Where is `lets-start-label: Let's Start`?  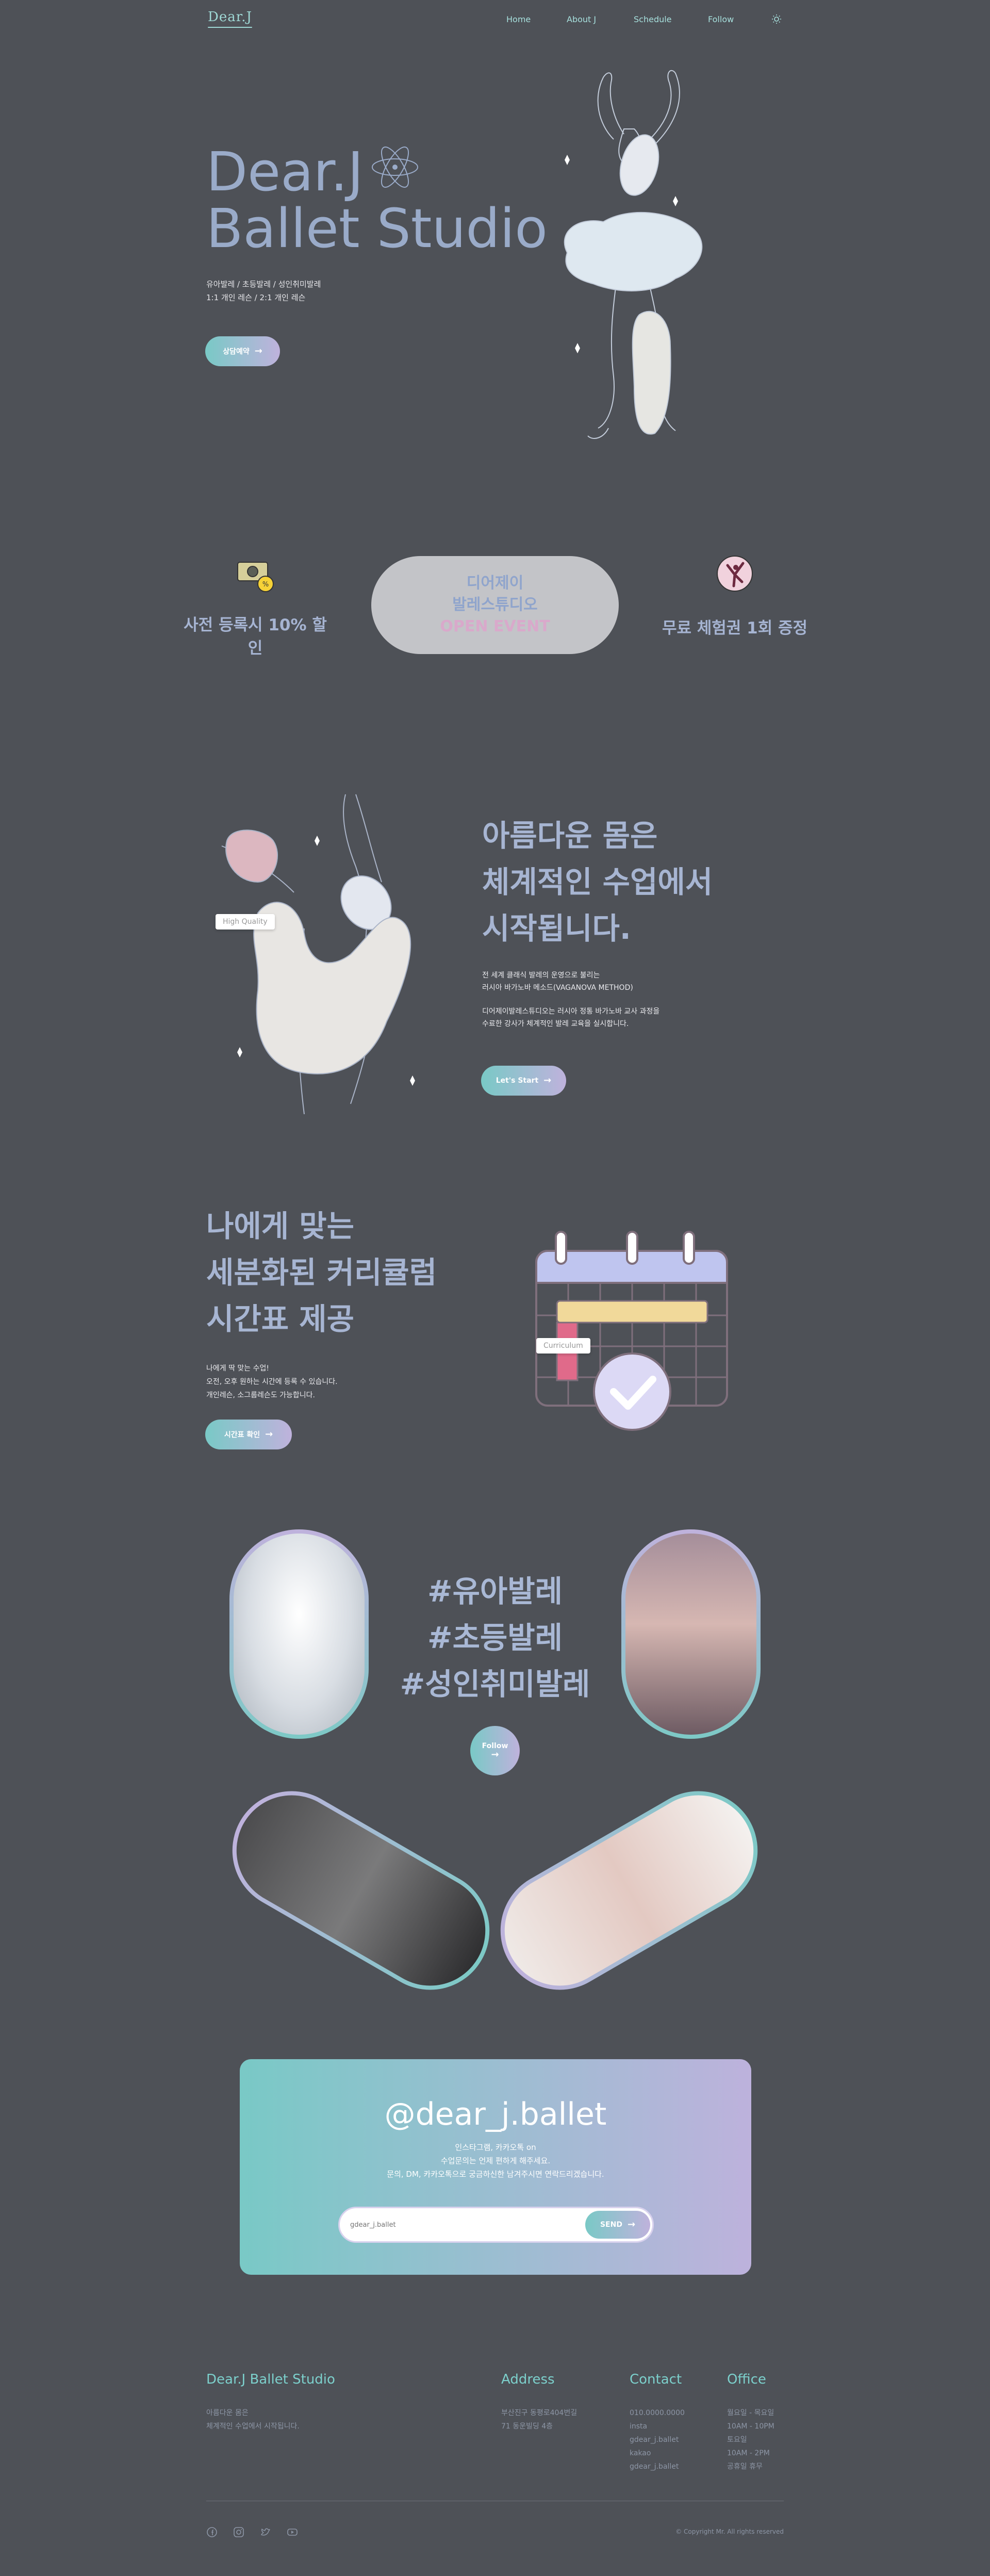
lets-start-label: Let's Start is located at coordinates (517, 1081).